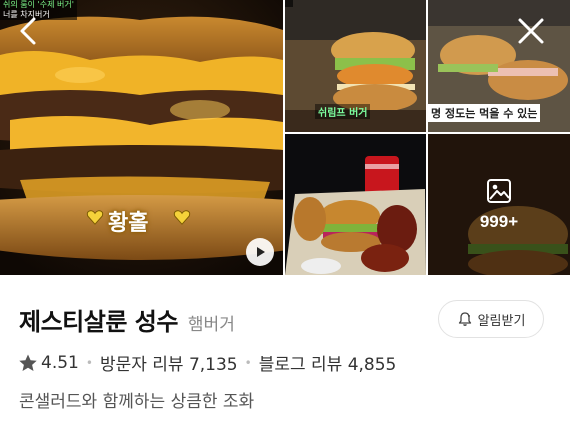 The height and width of the screenshot is (421, 570). I want to click on place-title-row: 제스티살룬 성수 햄버거, so click(127, 319).